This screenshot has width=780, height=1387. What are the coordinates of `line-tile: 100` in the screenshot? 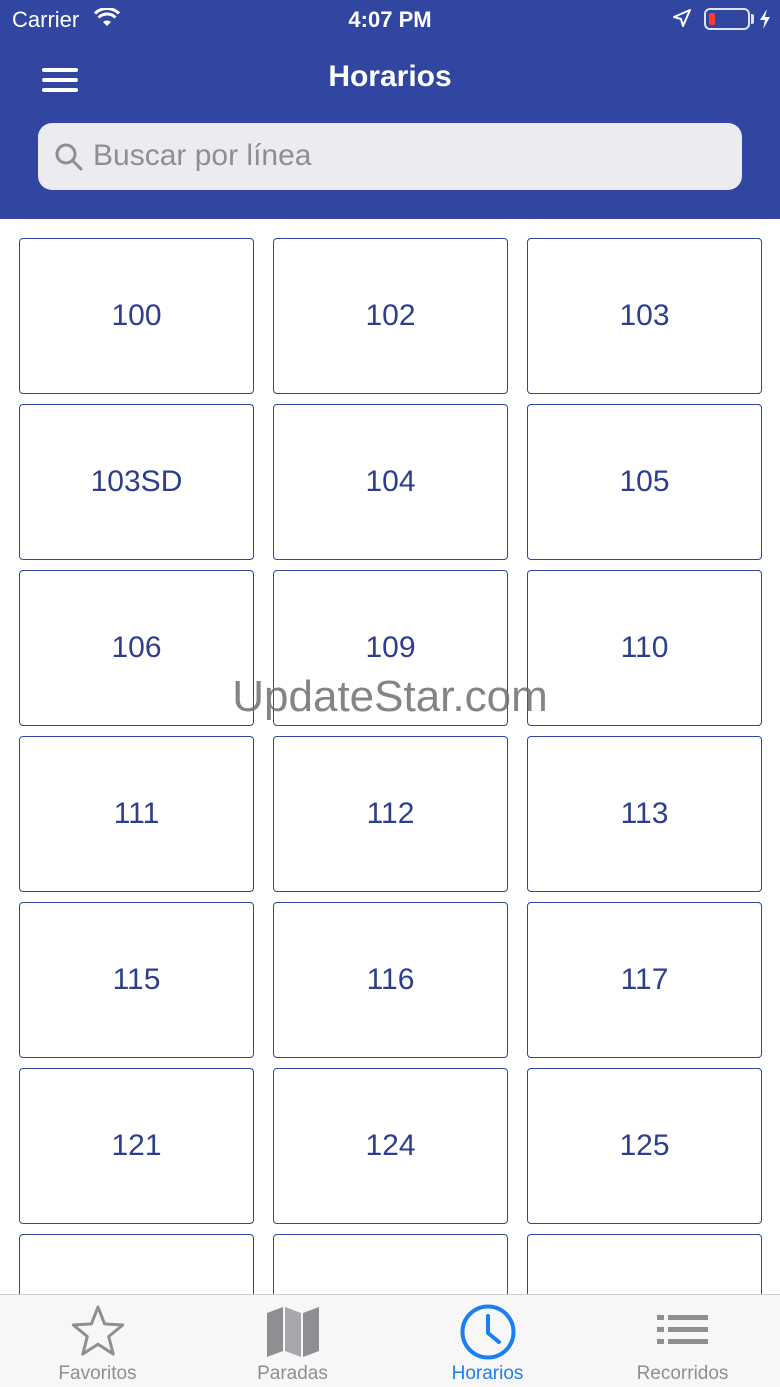 It's located at (136, 316).